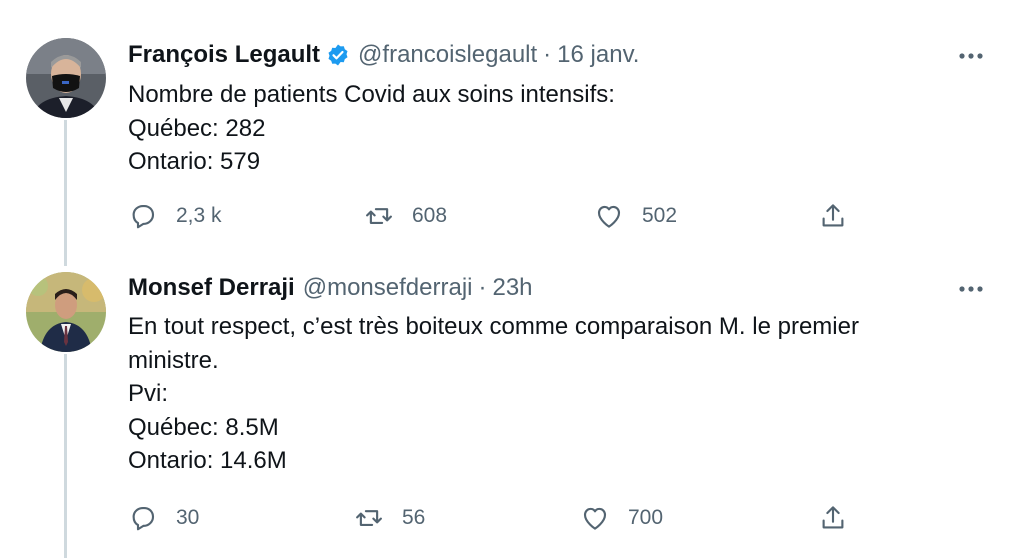 The width and height of the screenshot is (1016, 558). What do you see at coordinates (148, 393) in the screenshot?
I see `tweet-text-line: Pvi:` at bounding box center [148, 393].